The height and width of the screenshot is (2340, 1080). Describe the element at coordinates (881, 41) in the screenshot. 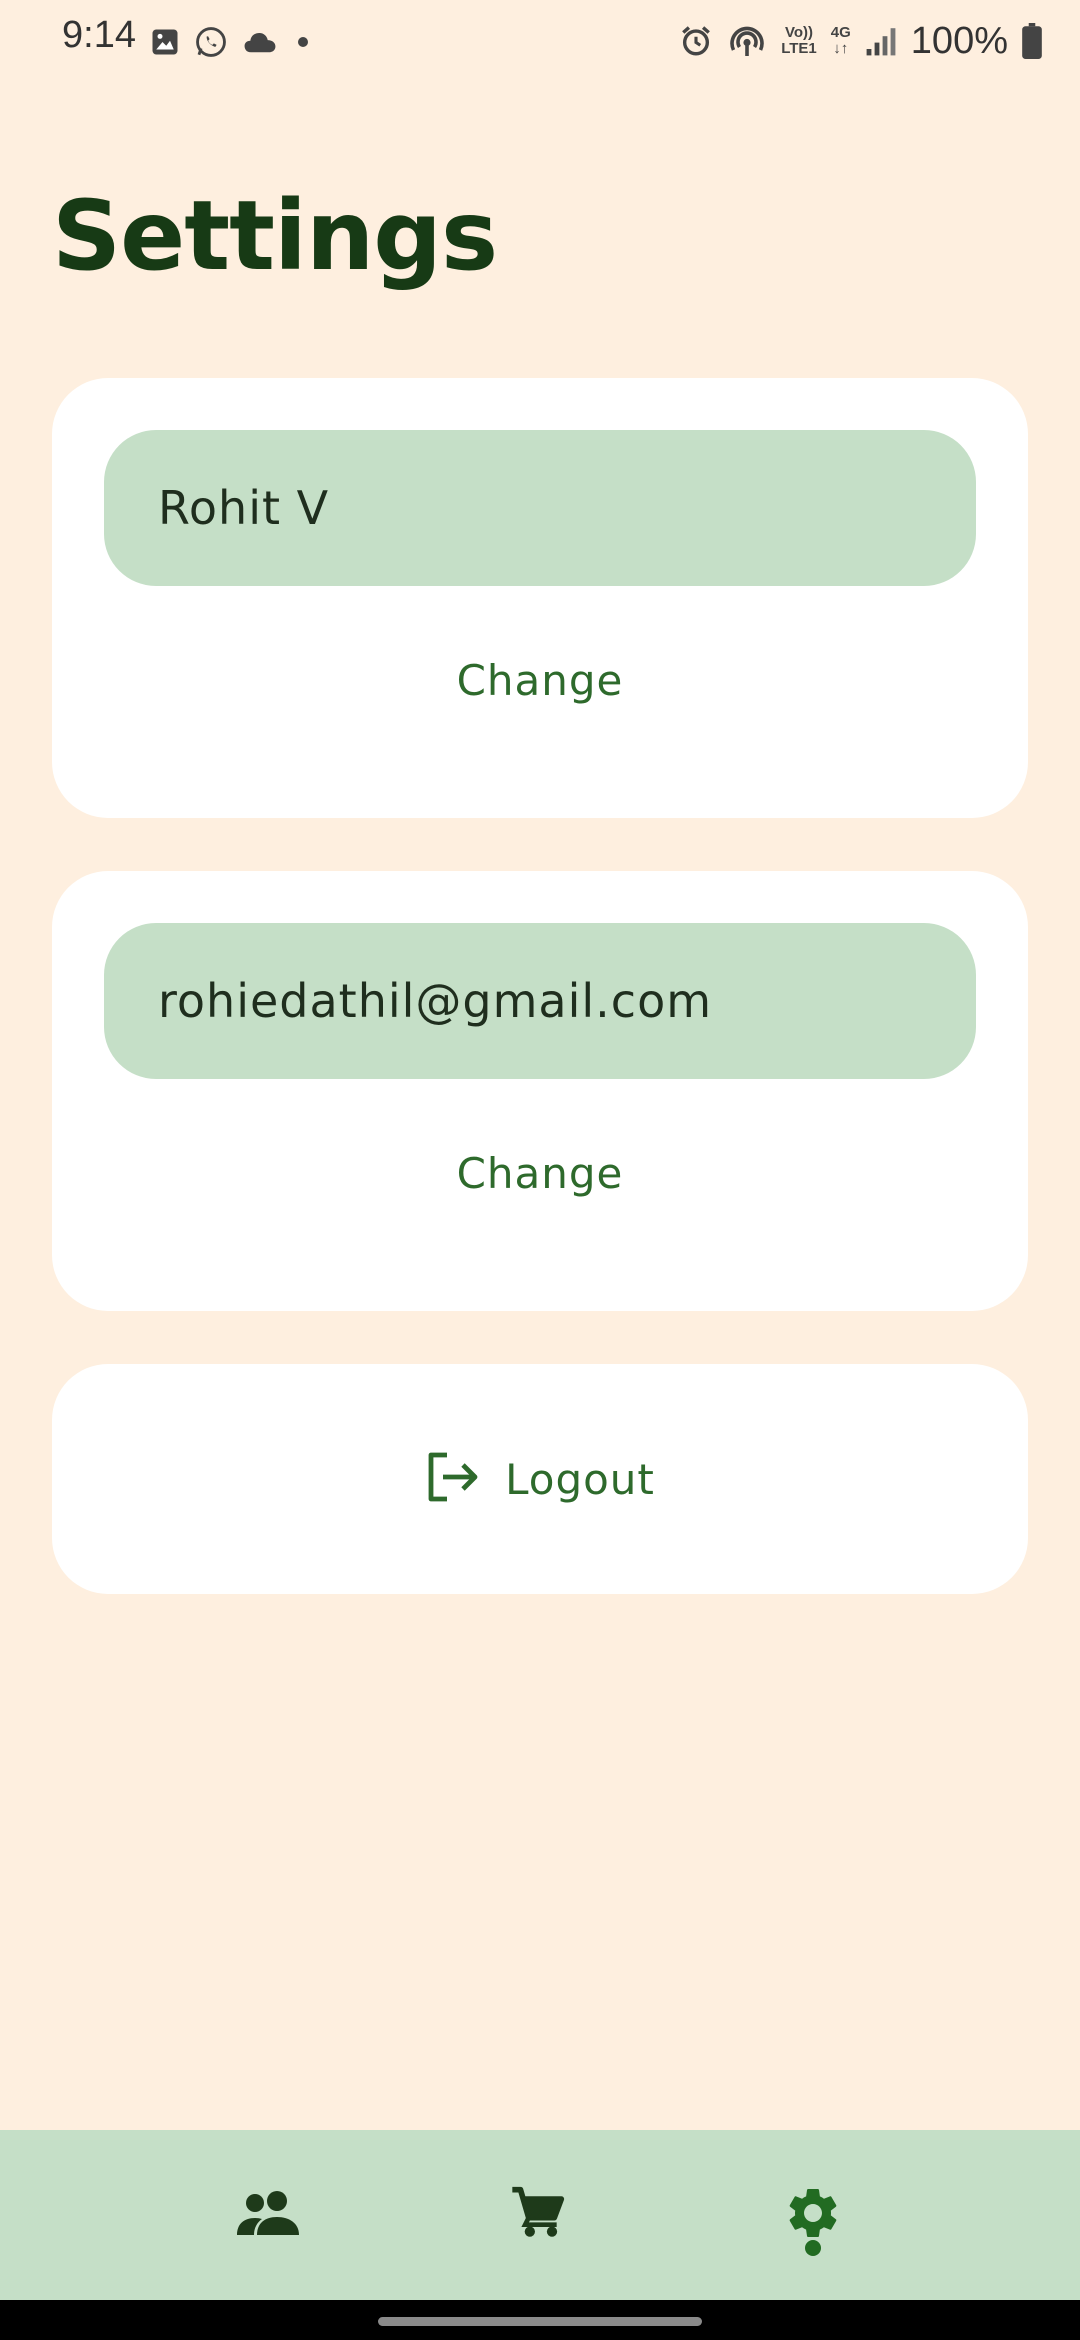

I see `signal-icon` at that location.